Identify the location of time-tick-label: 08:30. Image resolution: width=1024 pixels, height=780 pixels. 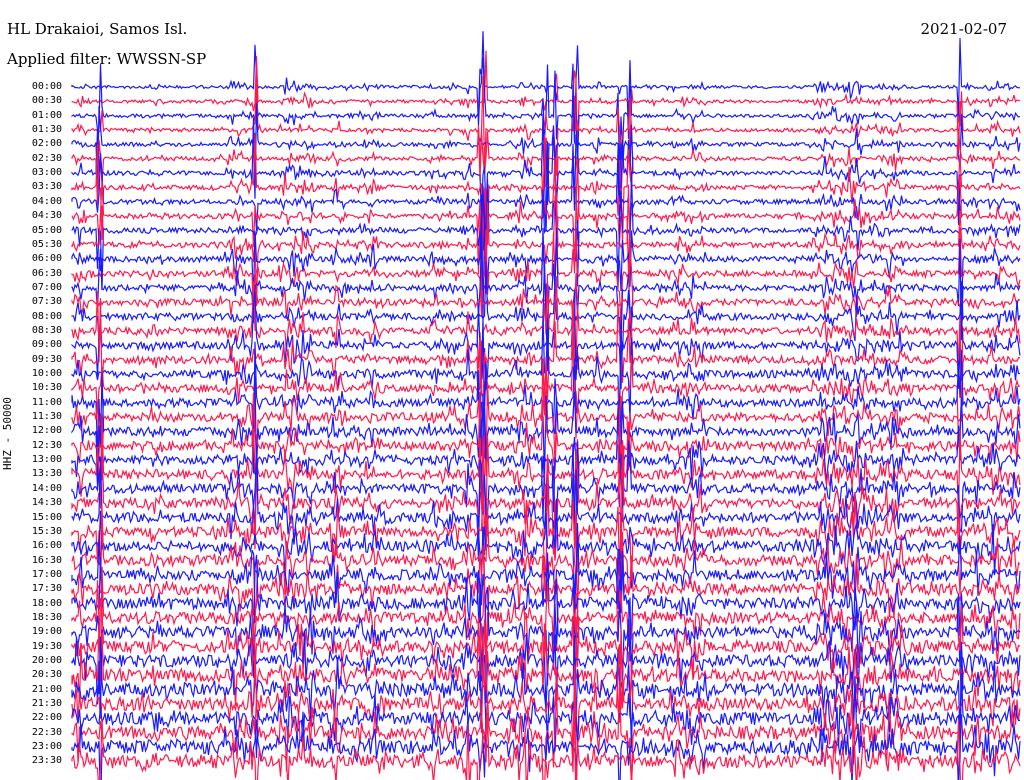
(46, 330).